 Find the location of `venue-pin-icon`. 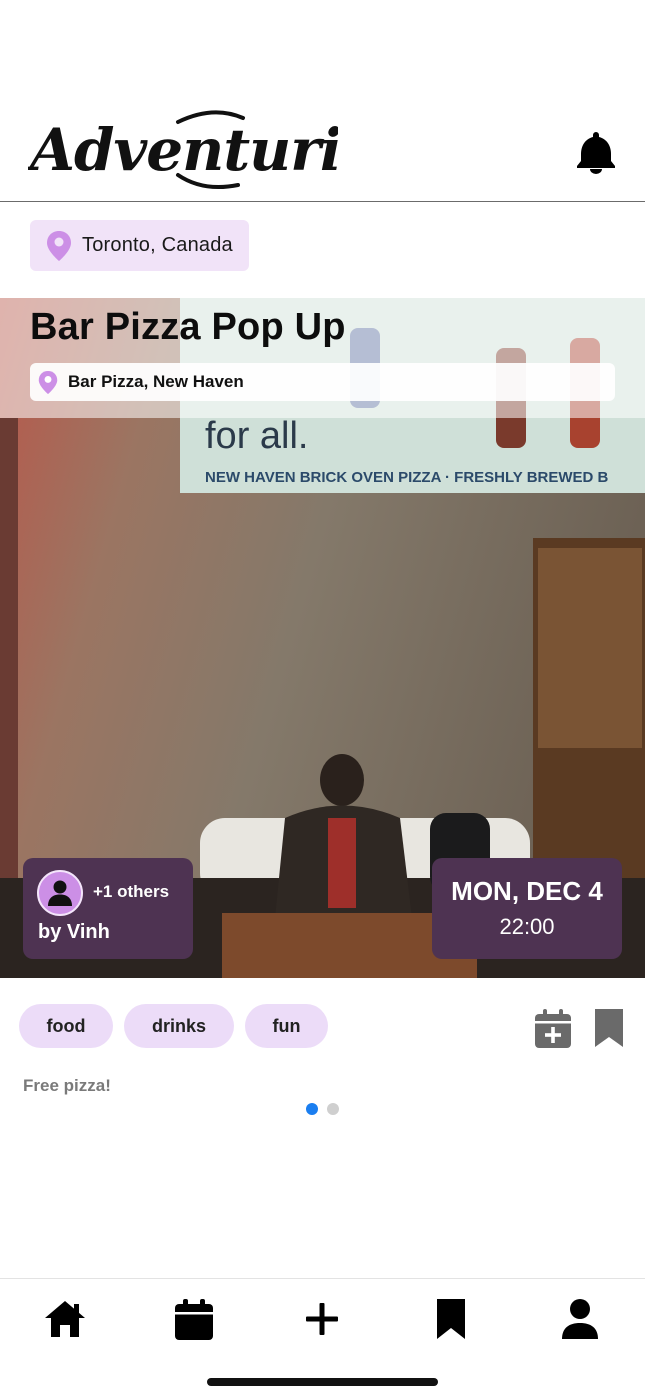

venue-pin-icon is located at coordinates (48, 382).